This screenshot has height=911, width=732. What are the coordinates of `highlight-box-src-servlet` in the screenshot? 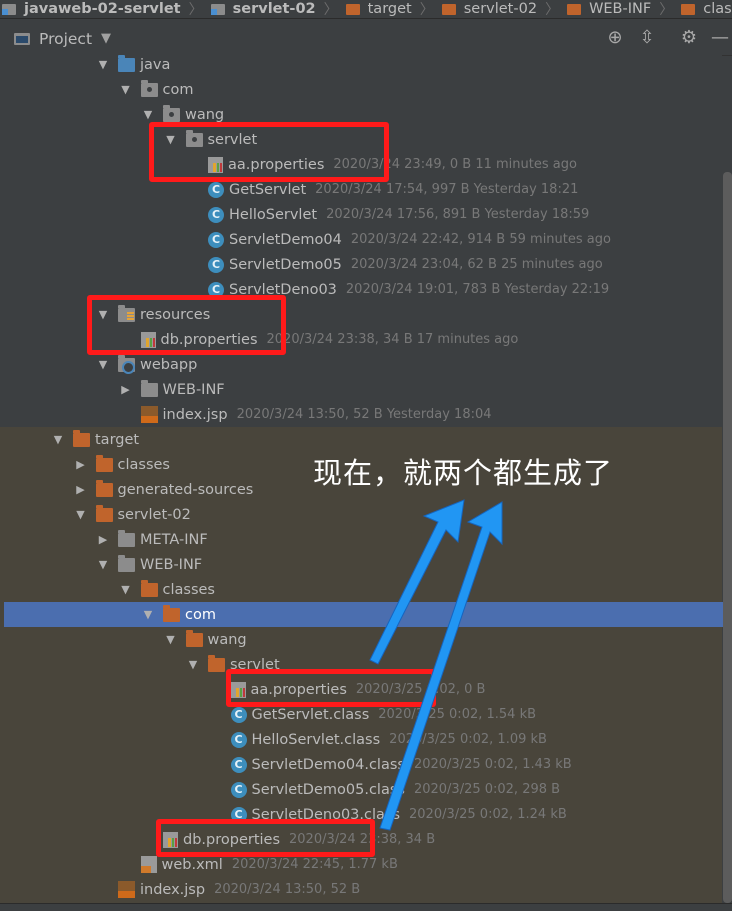 It's located at (269, 152).